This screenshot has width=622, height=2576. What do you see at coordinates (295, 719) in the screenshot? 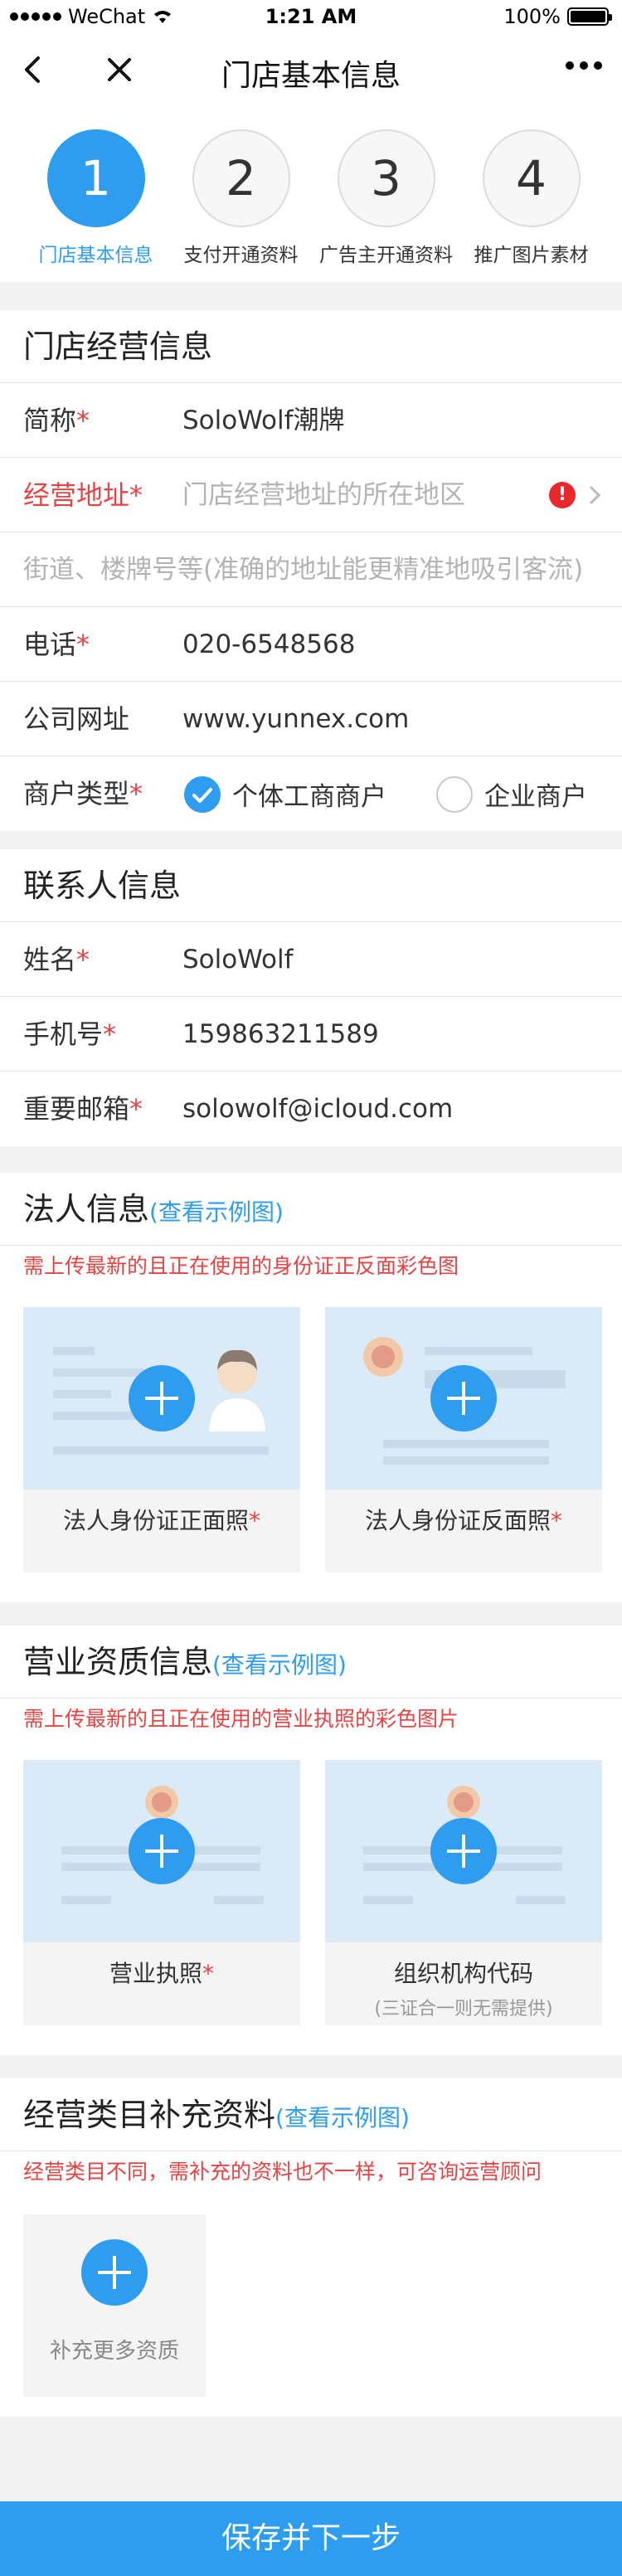
I see `website-input: www.yunnex.com` at bounding box center [295, 719].